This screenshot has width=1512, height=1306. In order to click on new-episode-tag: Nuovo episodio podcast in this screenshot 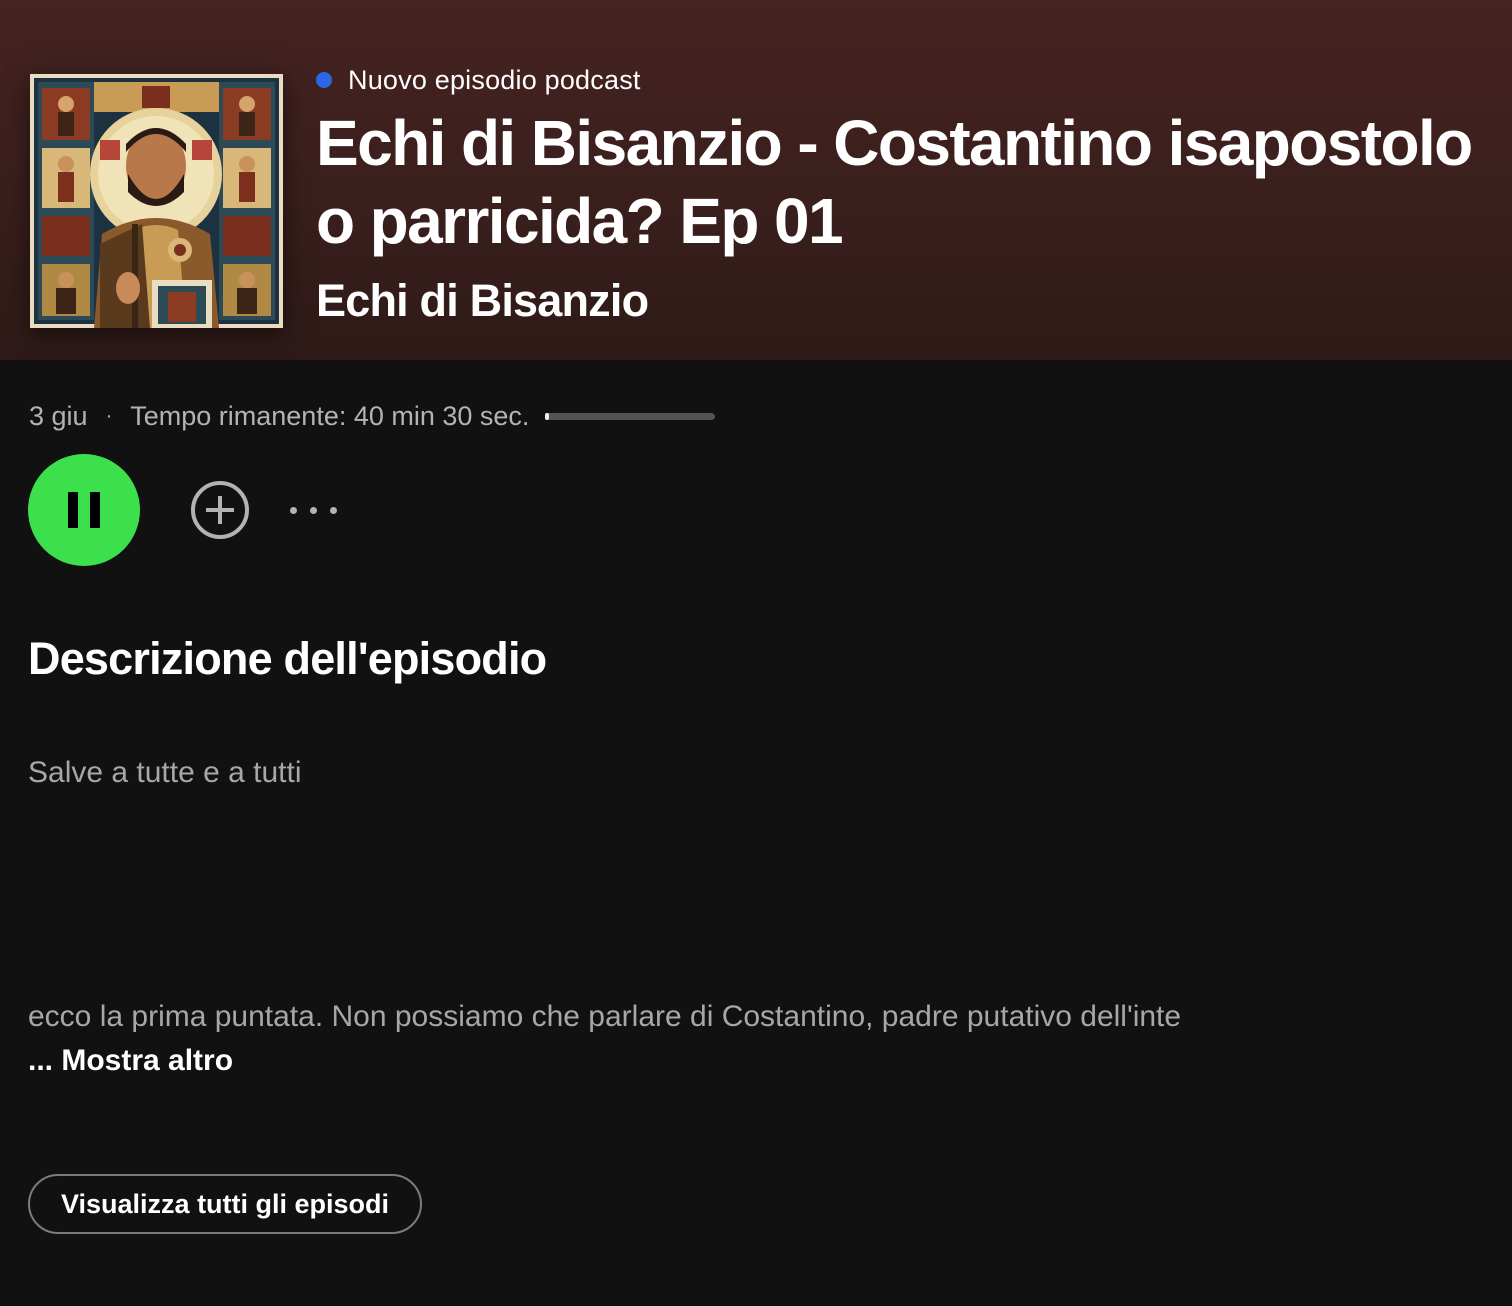, I will do `click(478, 80)`.